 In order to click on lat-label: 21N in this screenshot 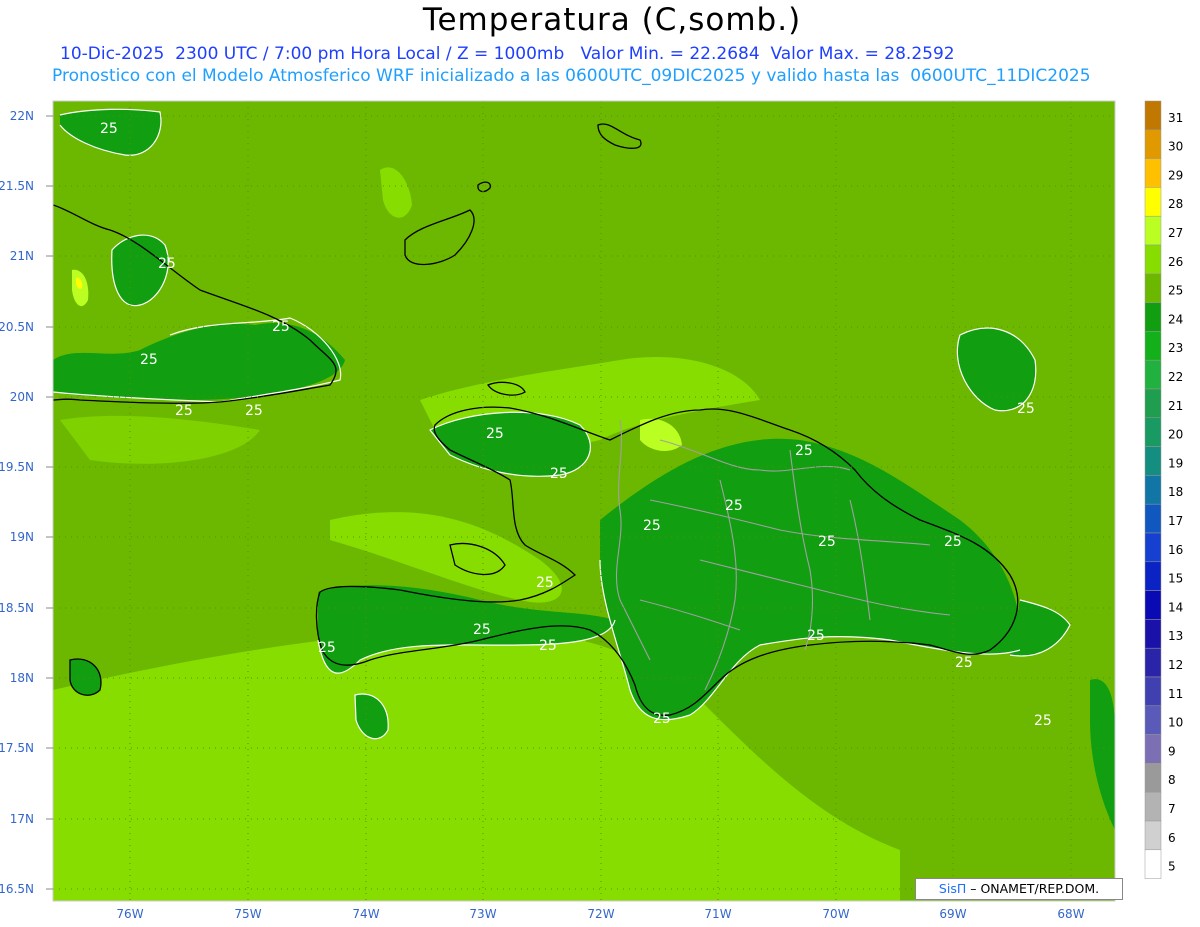, I will do `click(22, 256)`.